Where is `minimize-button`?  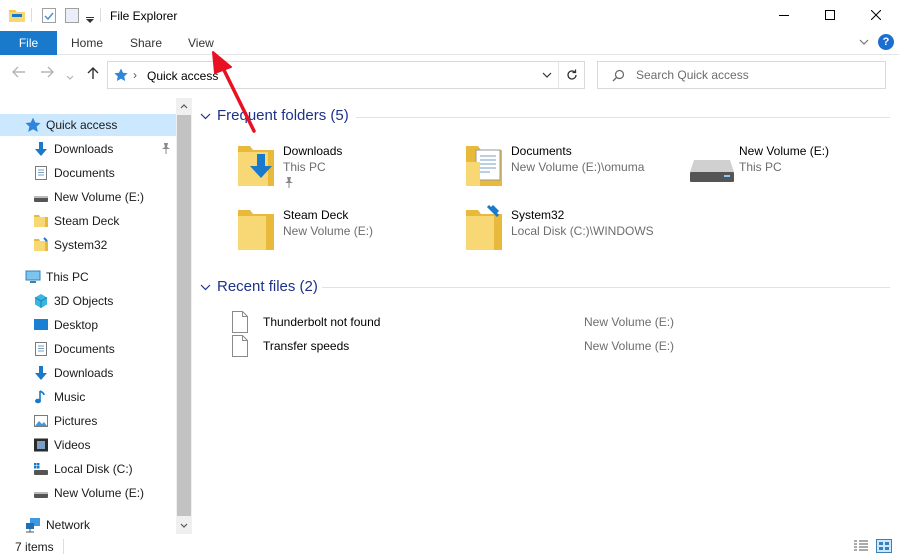
minimize-button is located at coordinates (784, 15).